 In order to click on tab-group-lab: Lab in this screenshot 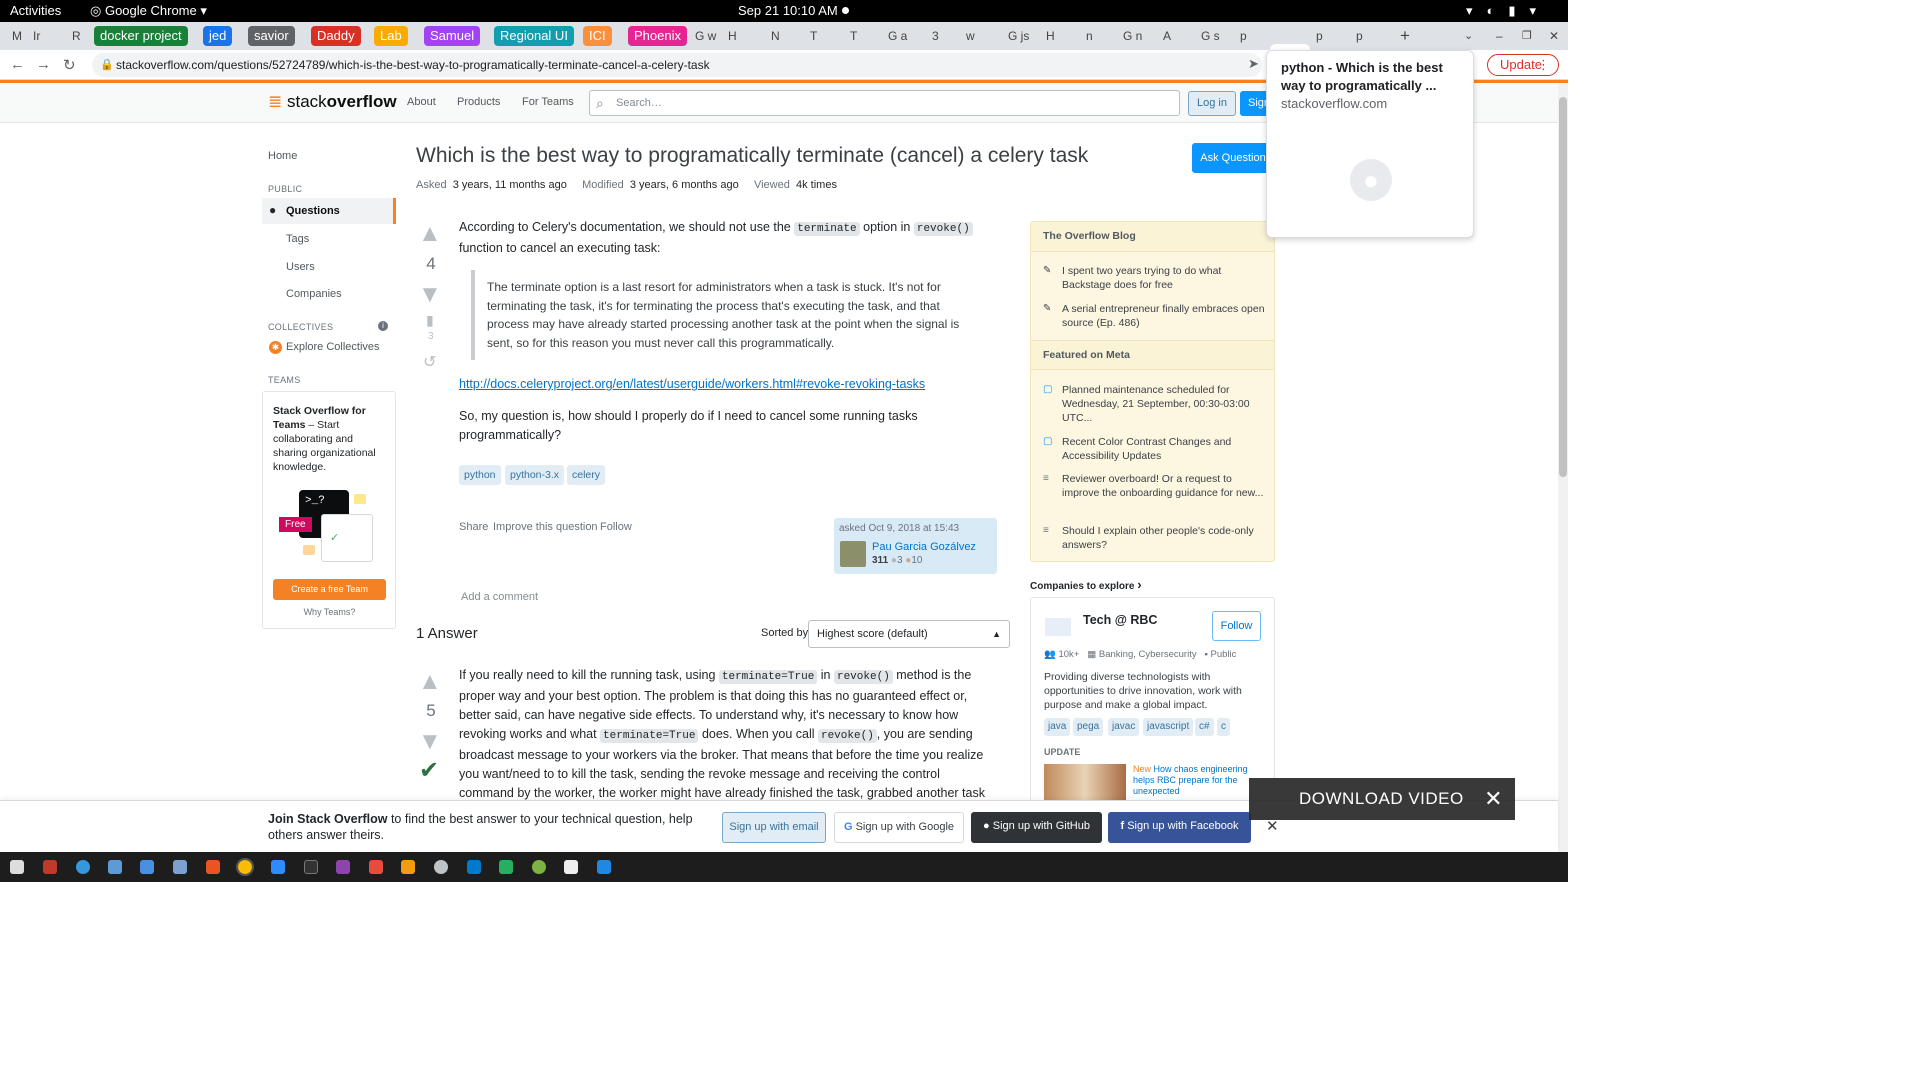, I will do `click(391, 36)`.